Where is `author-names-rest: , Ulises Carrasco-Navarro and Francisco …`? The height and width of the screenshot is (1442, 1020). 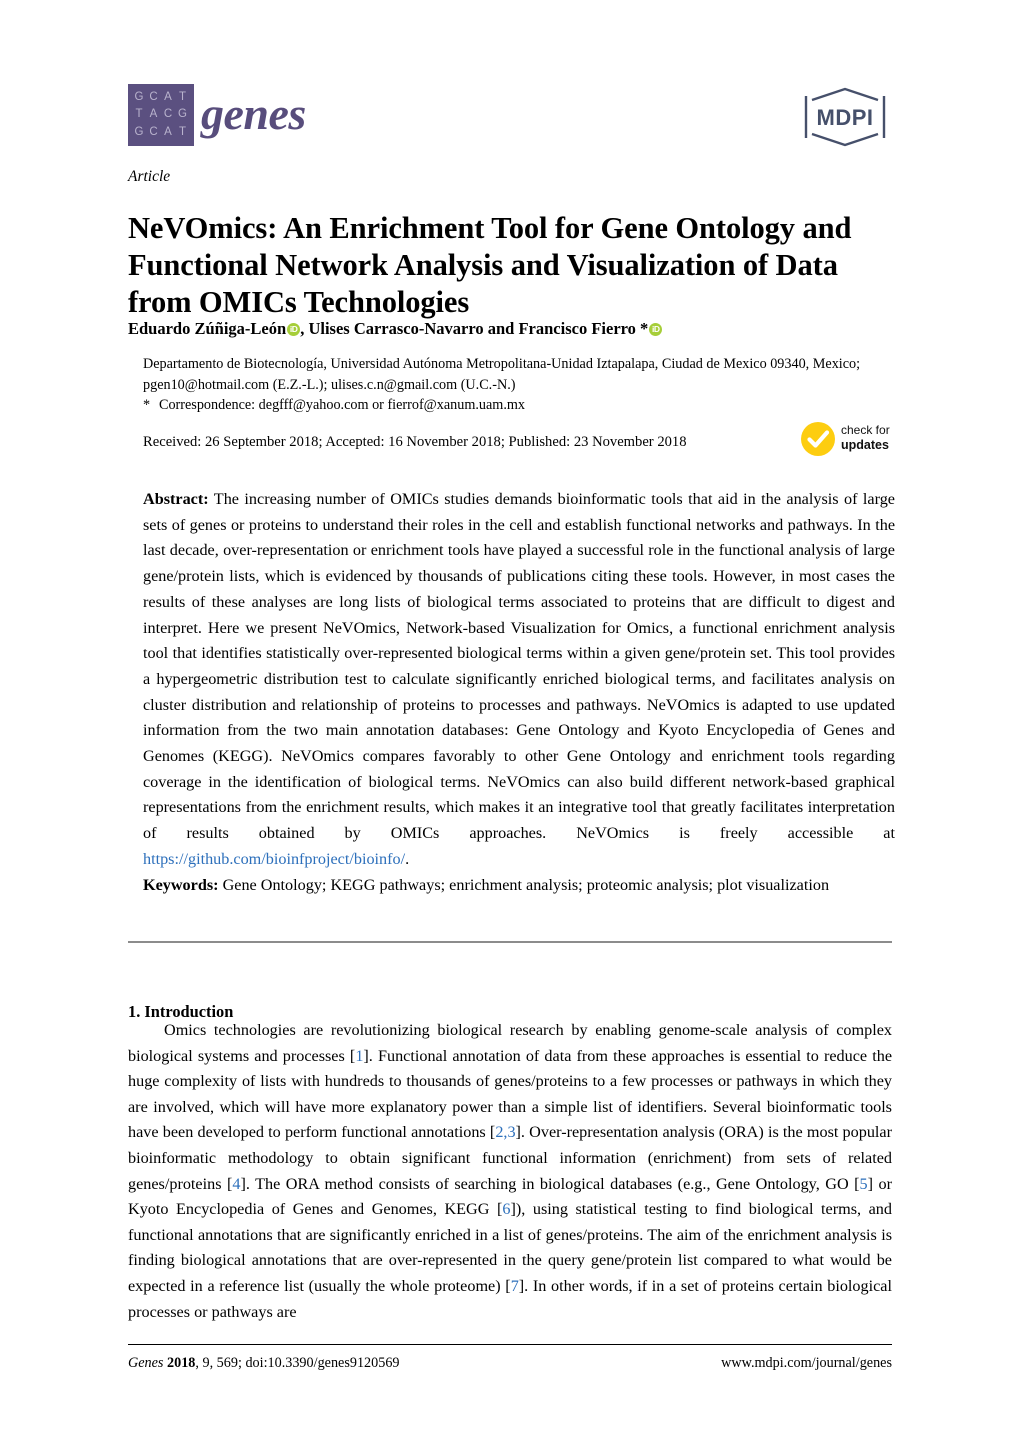
author-names-rest: , Ulises Carrasco-Navarro and Francisco … is located at coordinates (474, 328).